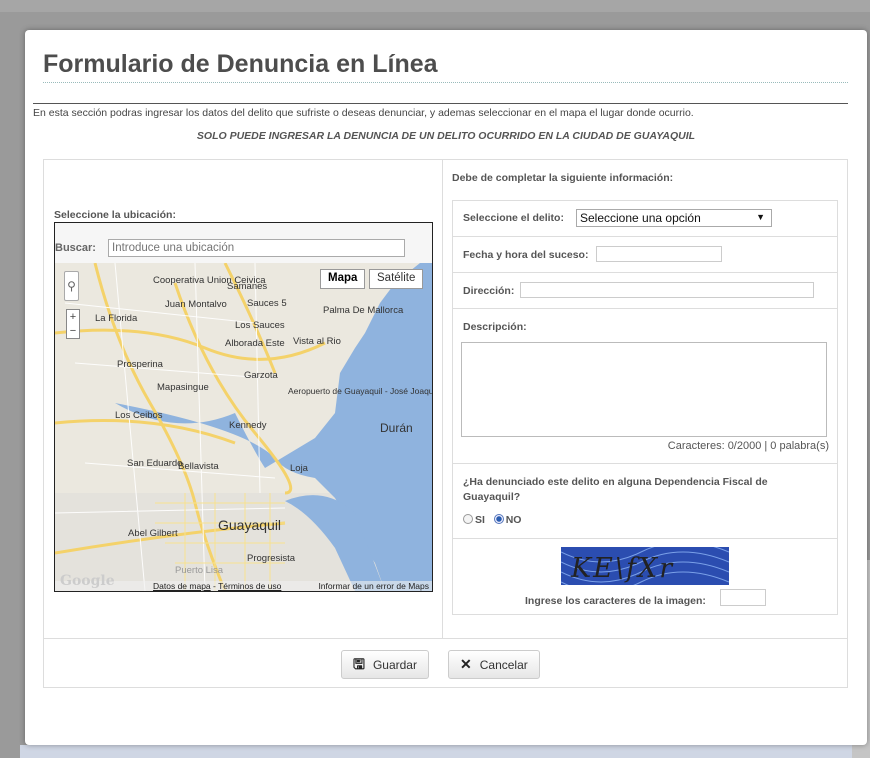  I want to click on map-place: Loja, so click(299, 468).